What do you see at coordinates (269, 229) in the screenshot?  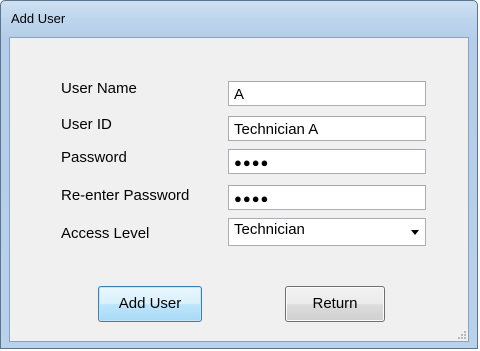 I see `access-level-value: Technician` at bounding box center [269, 229].